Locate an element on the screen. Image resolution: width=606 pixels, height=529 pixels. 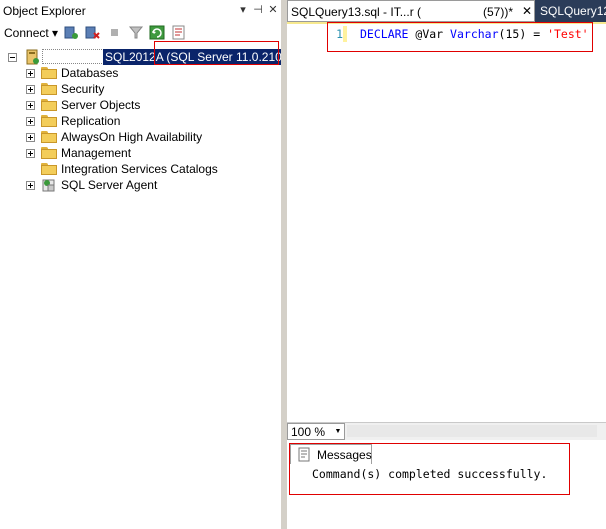
tab-sqlquery12: SQLQuery12. is located at coordinates (571, 11).